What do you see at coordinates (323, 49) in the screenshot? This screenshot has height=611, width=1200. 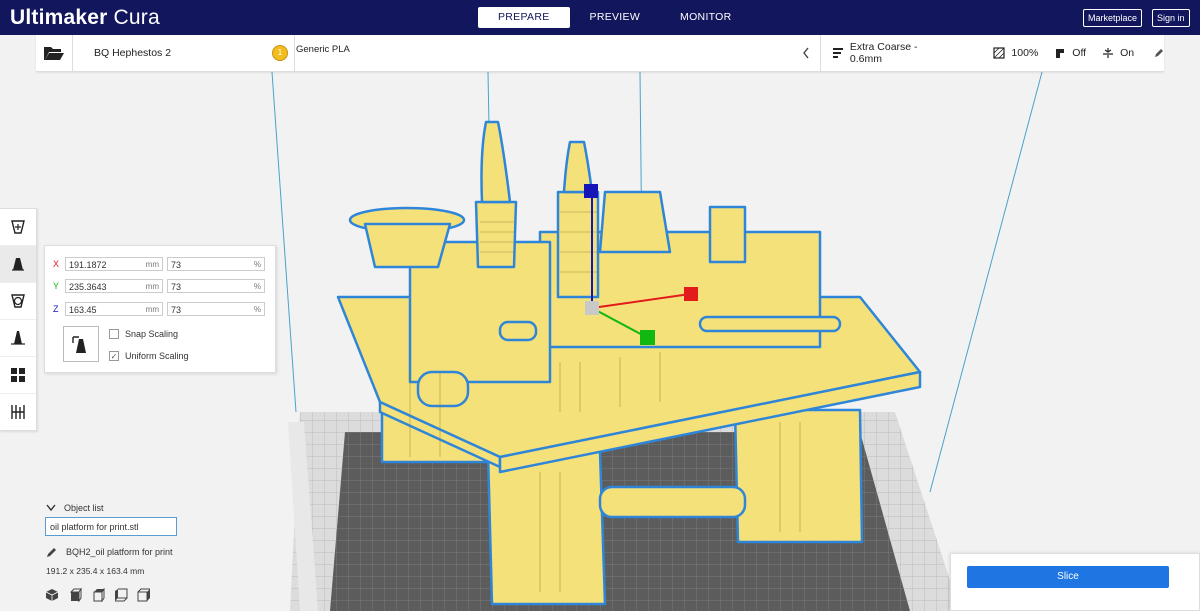 I see `material-name: Generic PLA` at bounding box center [323, 49].